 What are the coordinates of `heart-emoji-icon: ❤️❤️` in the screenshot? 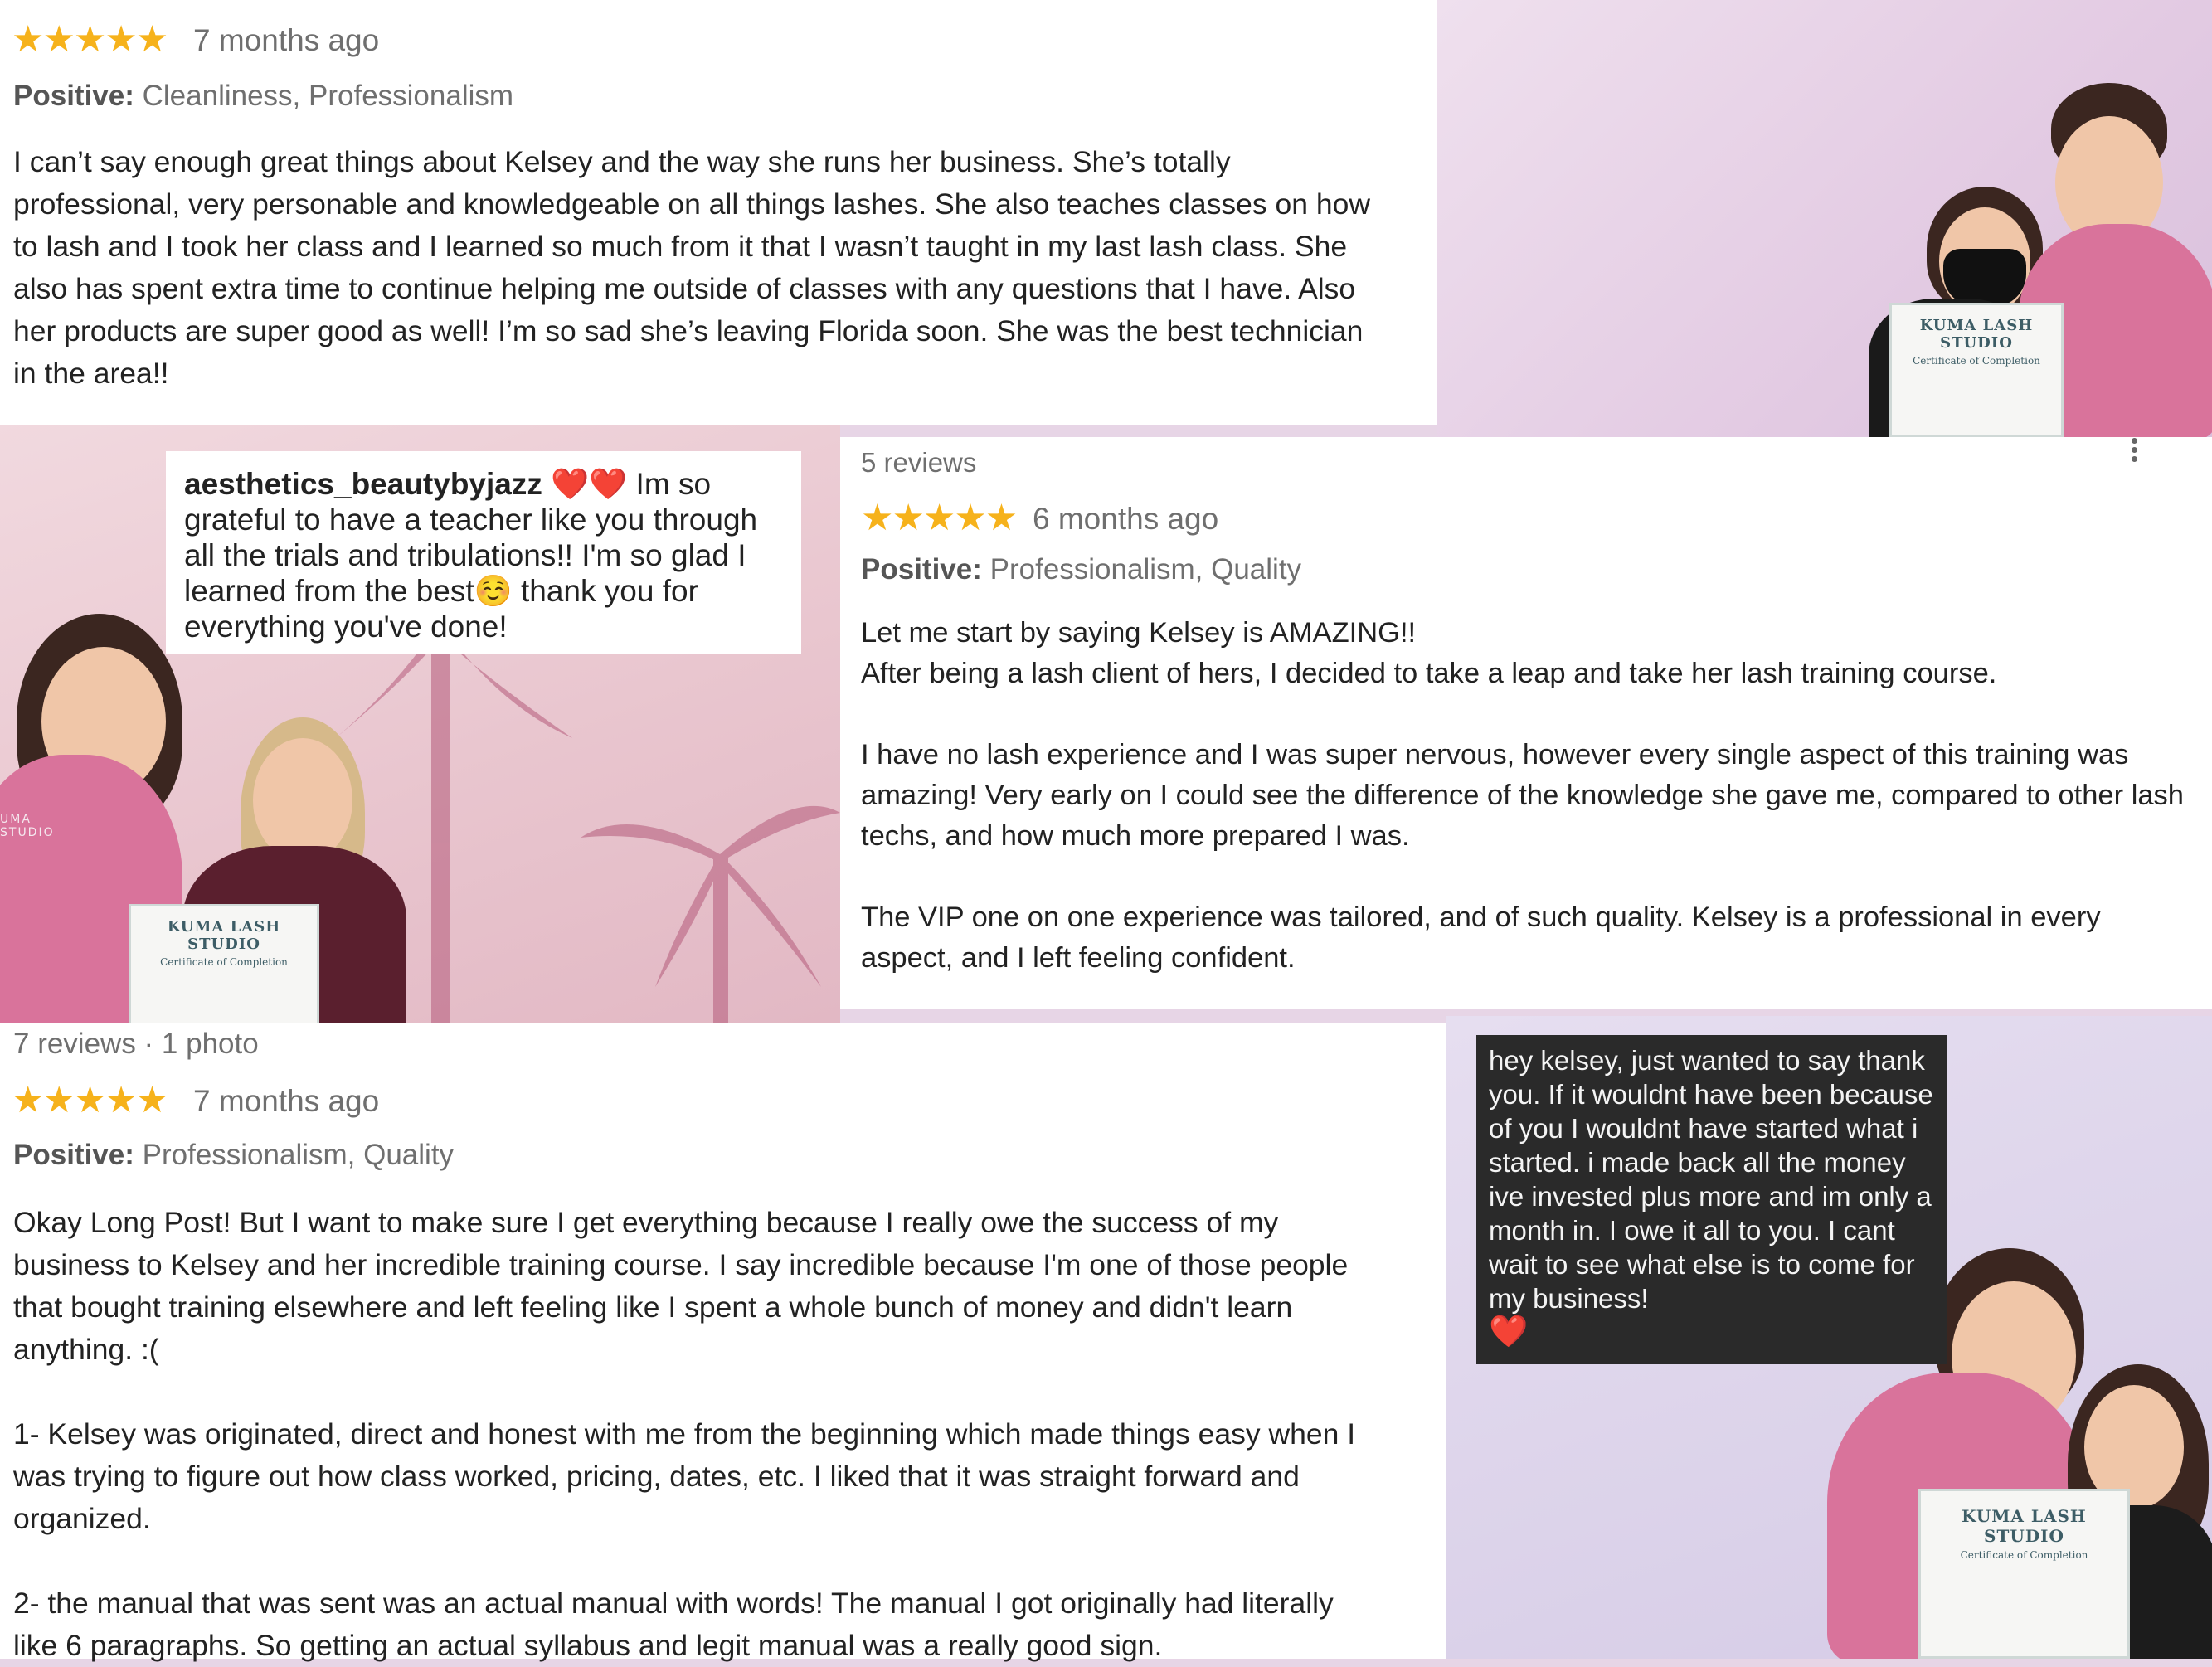 It's located at (589, 484).